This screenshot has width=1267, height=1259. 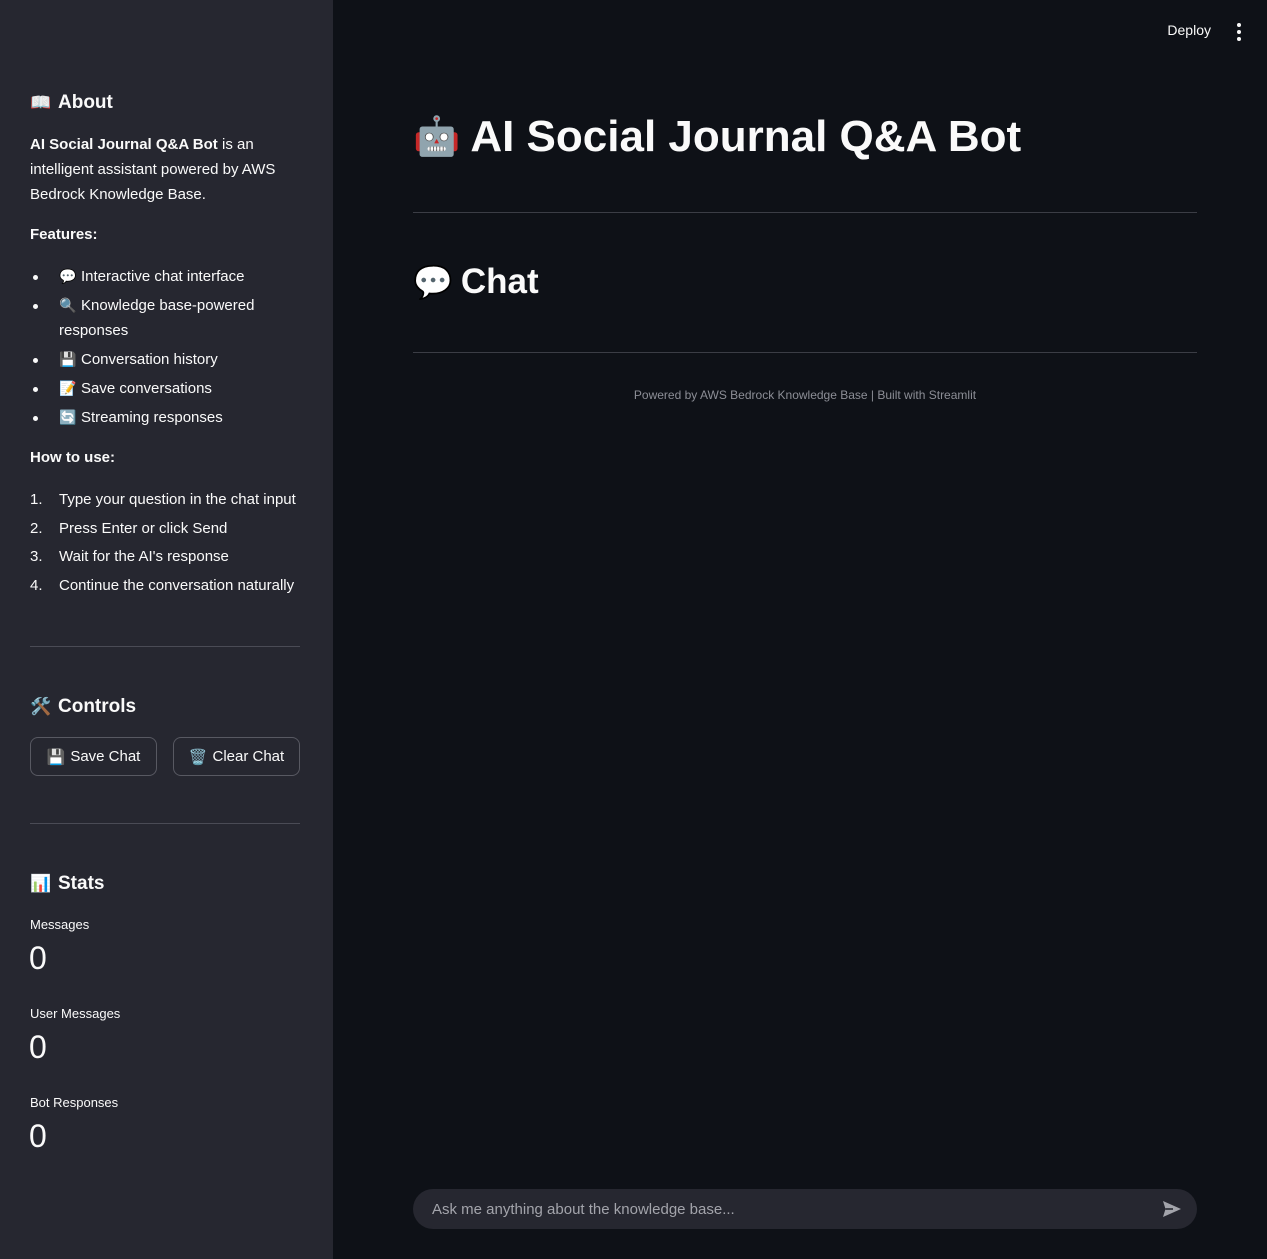 I want to click on list-item: 3. Wait for the AI's response, so click(x=175, y=556).